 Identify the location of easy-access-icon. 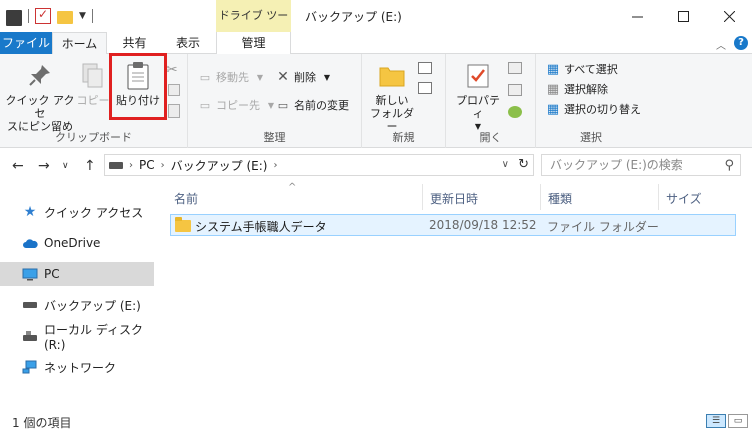
(425, 88).